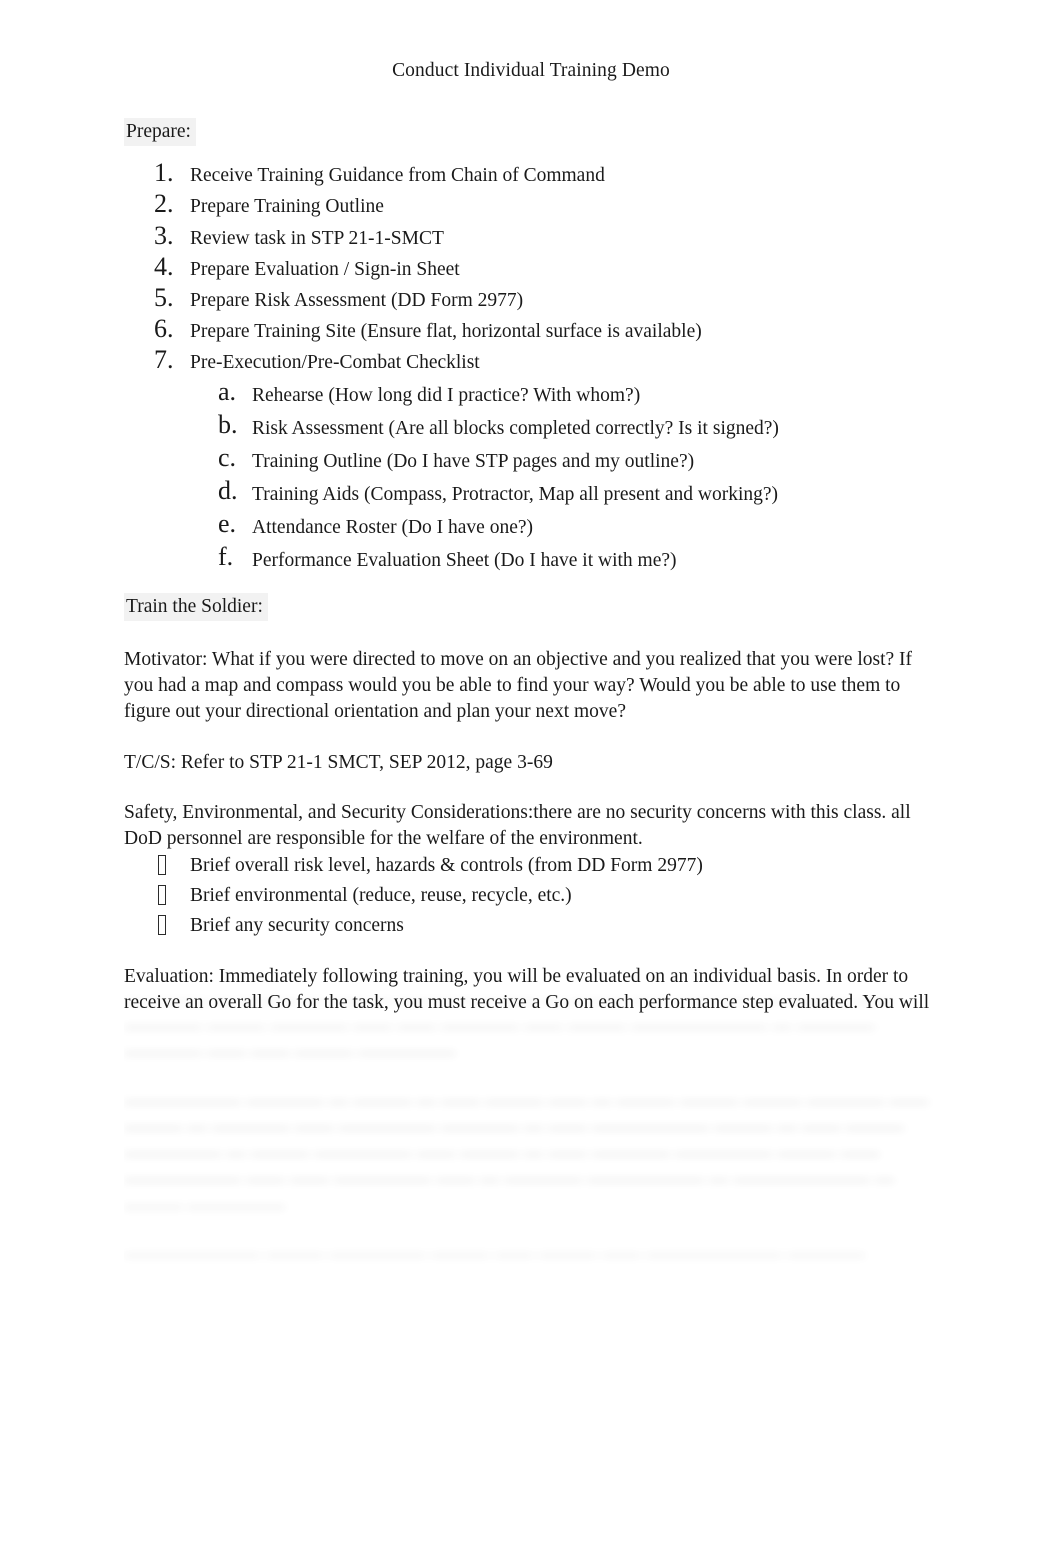  Describe the element at coordinates (287, 207) in the screenshot. I see `list-item-text: Prepare Training Outline` at that location.